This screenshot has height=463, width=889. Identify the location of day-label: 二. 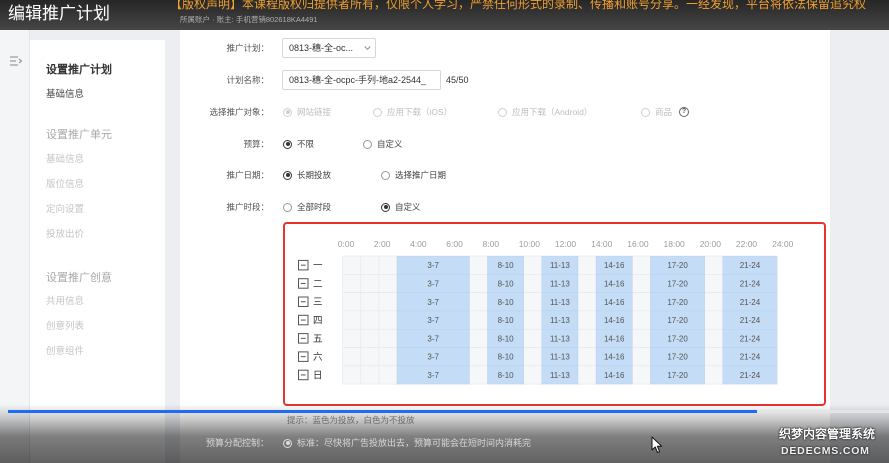
(318, 284).